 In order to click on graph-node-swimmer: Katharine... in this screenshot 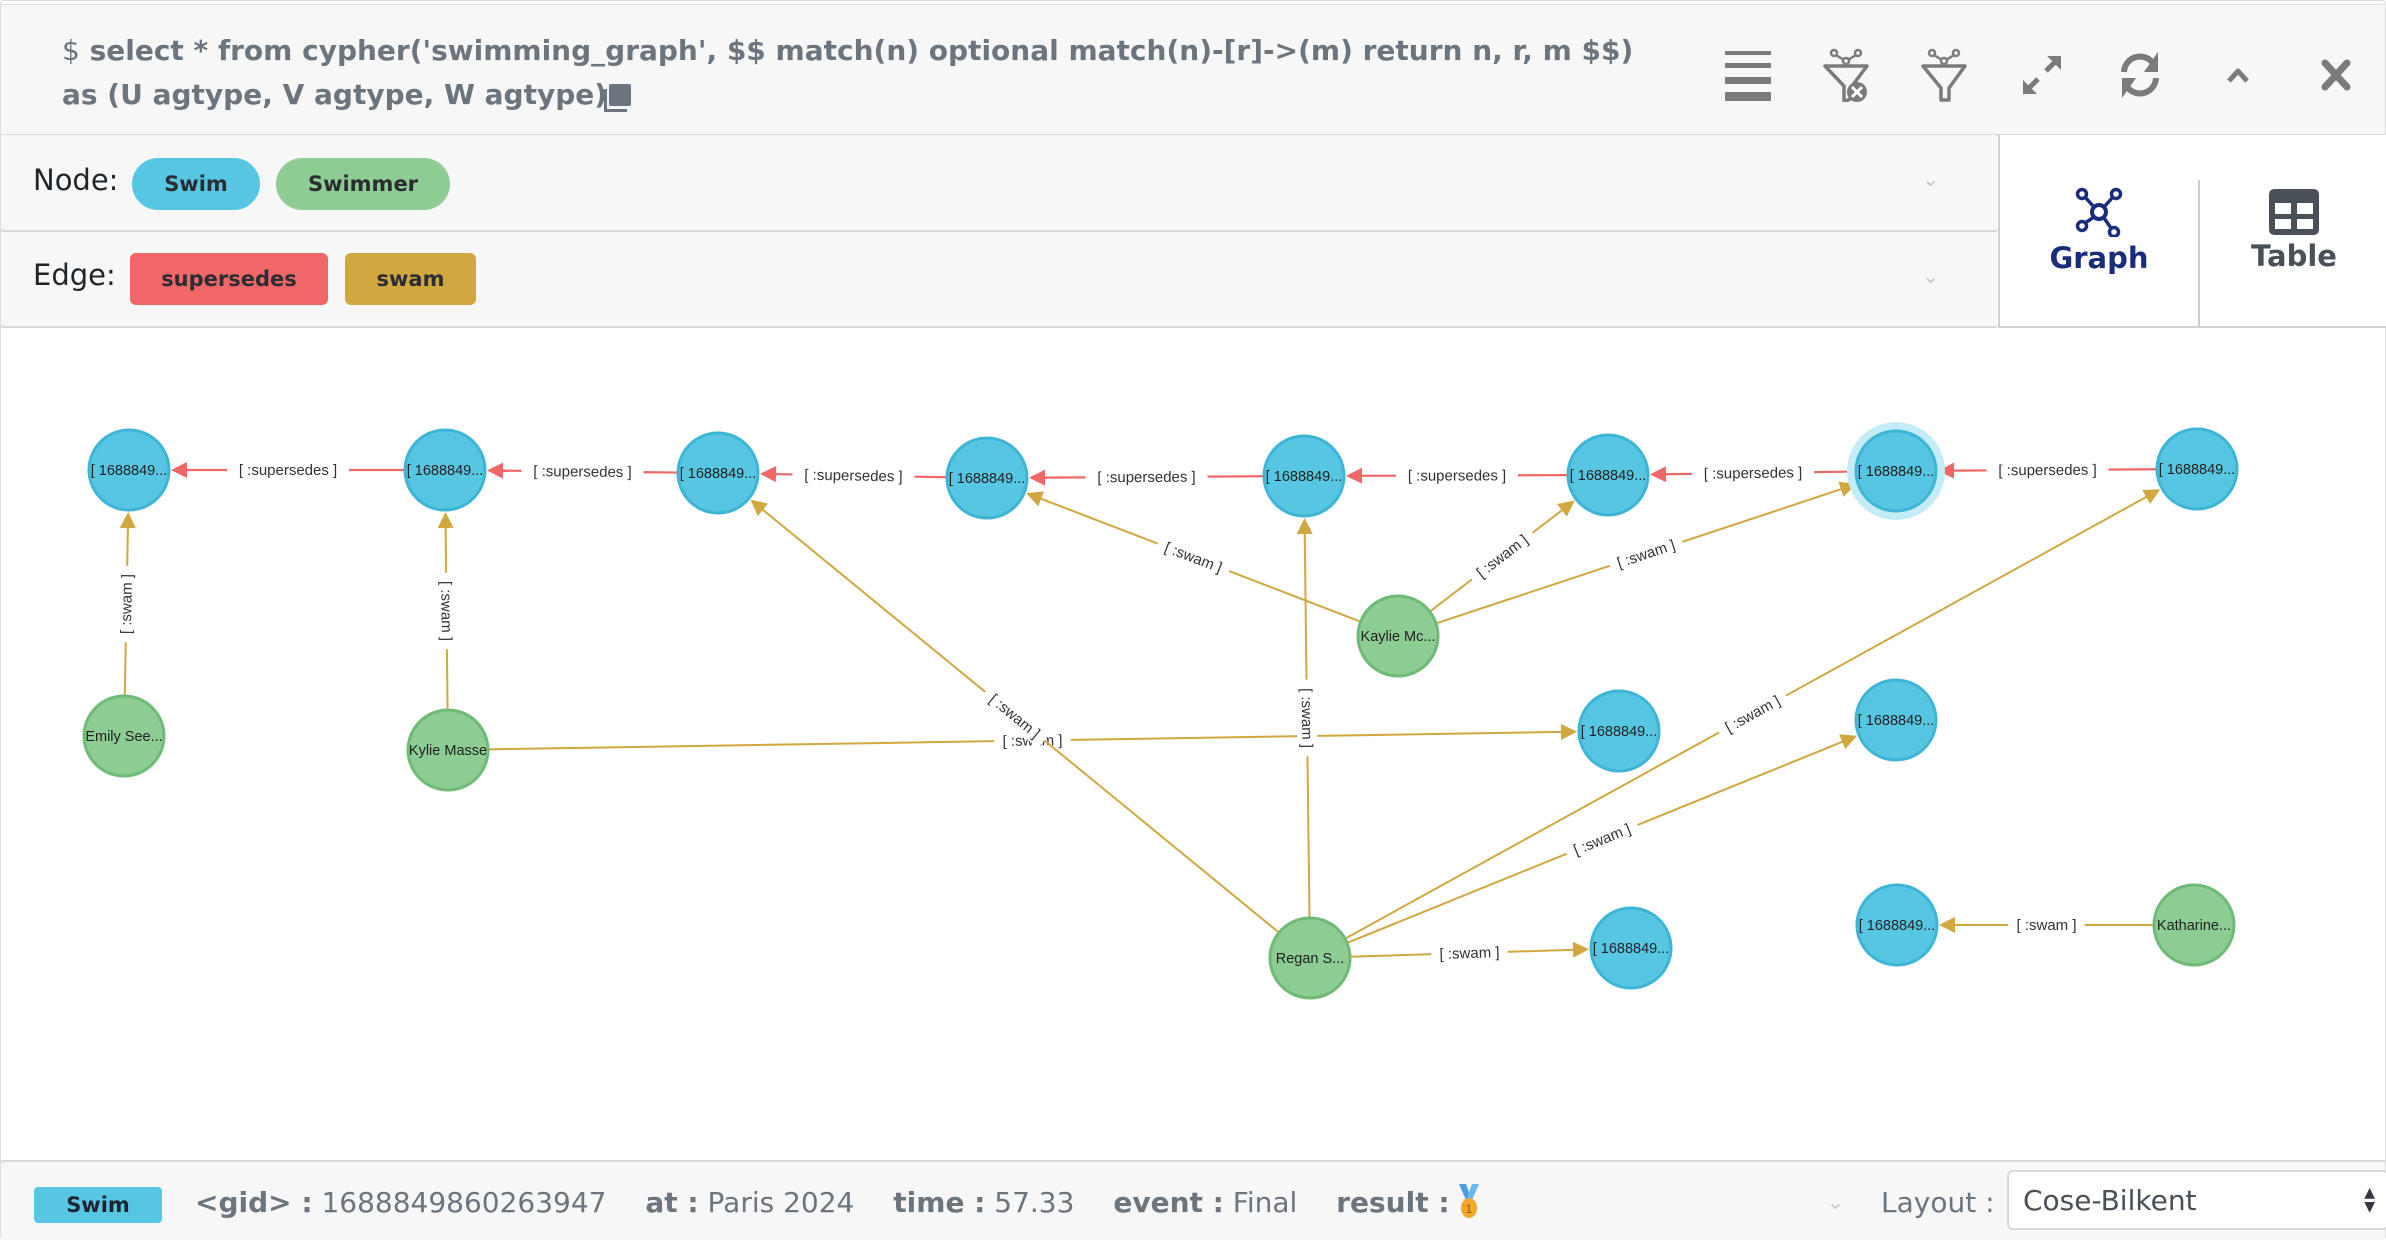, I will do `click(2194, 925)`.